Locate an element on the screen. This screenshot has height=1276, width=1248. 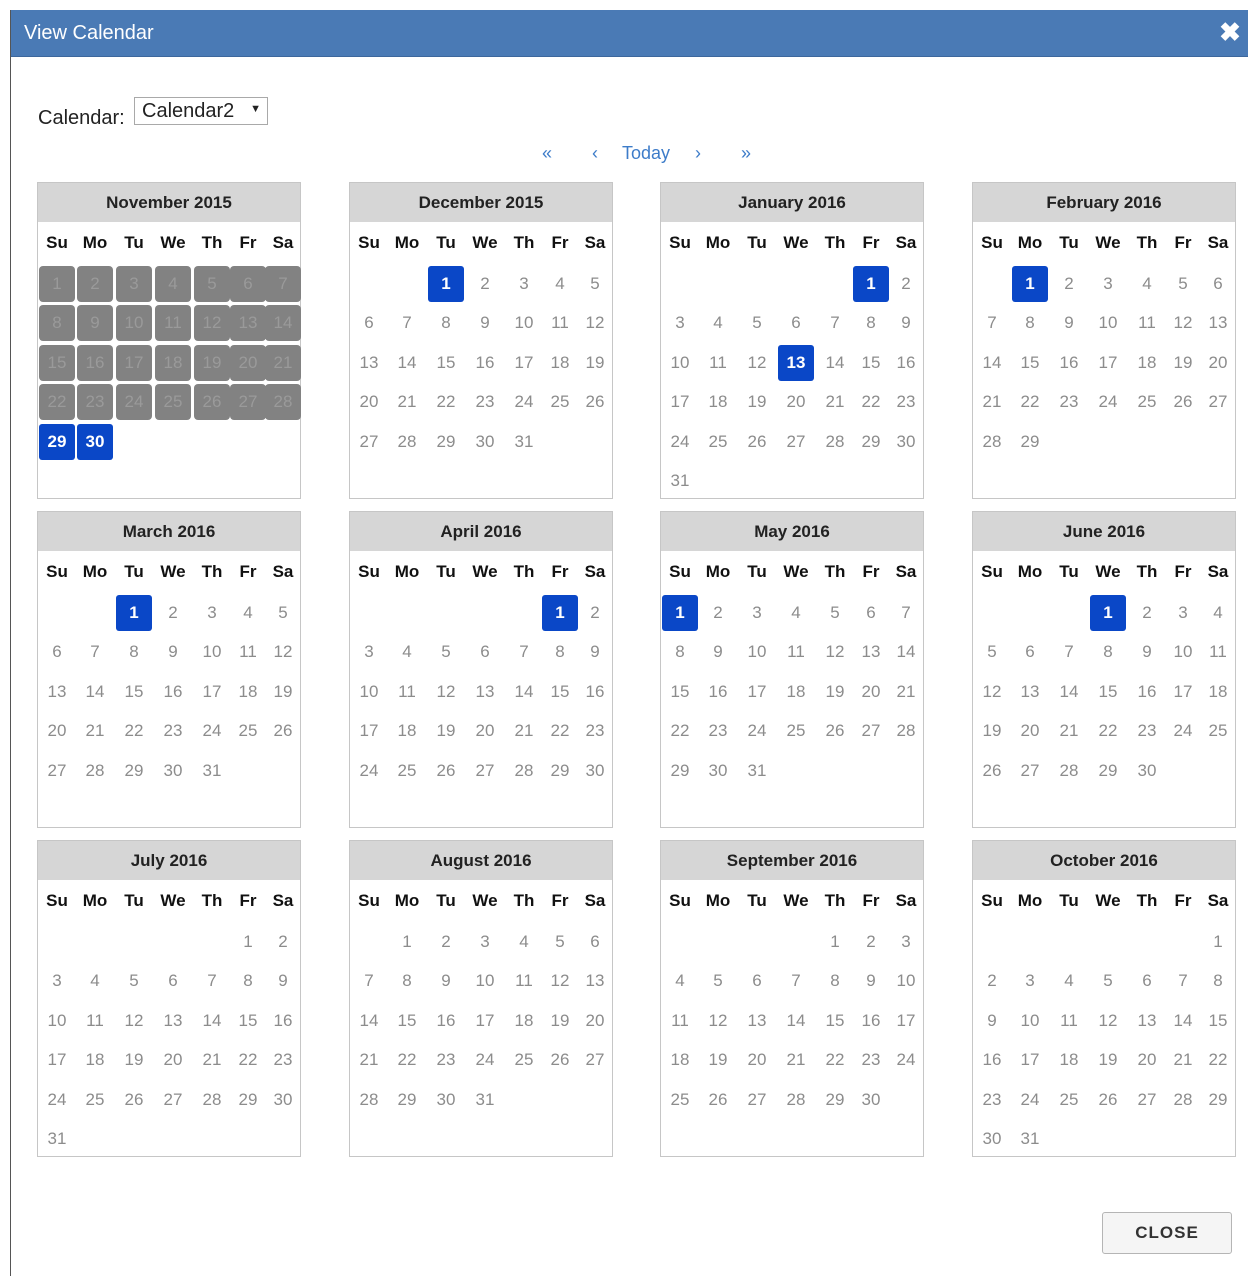
next-month-button: › is located at coordinates (698, 153).